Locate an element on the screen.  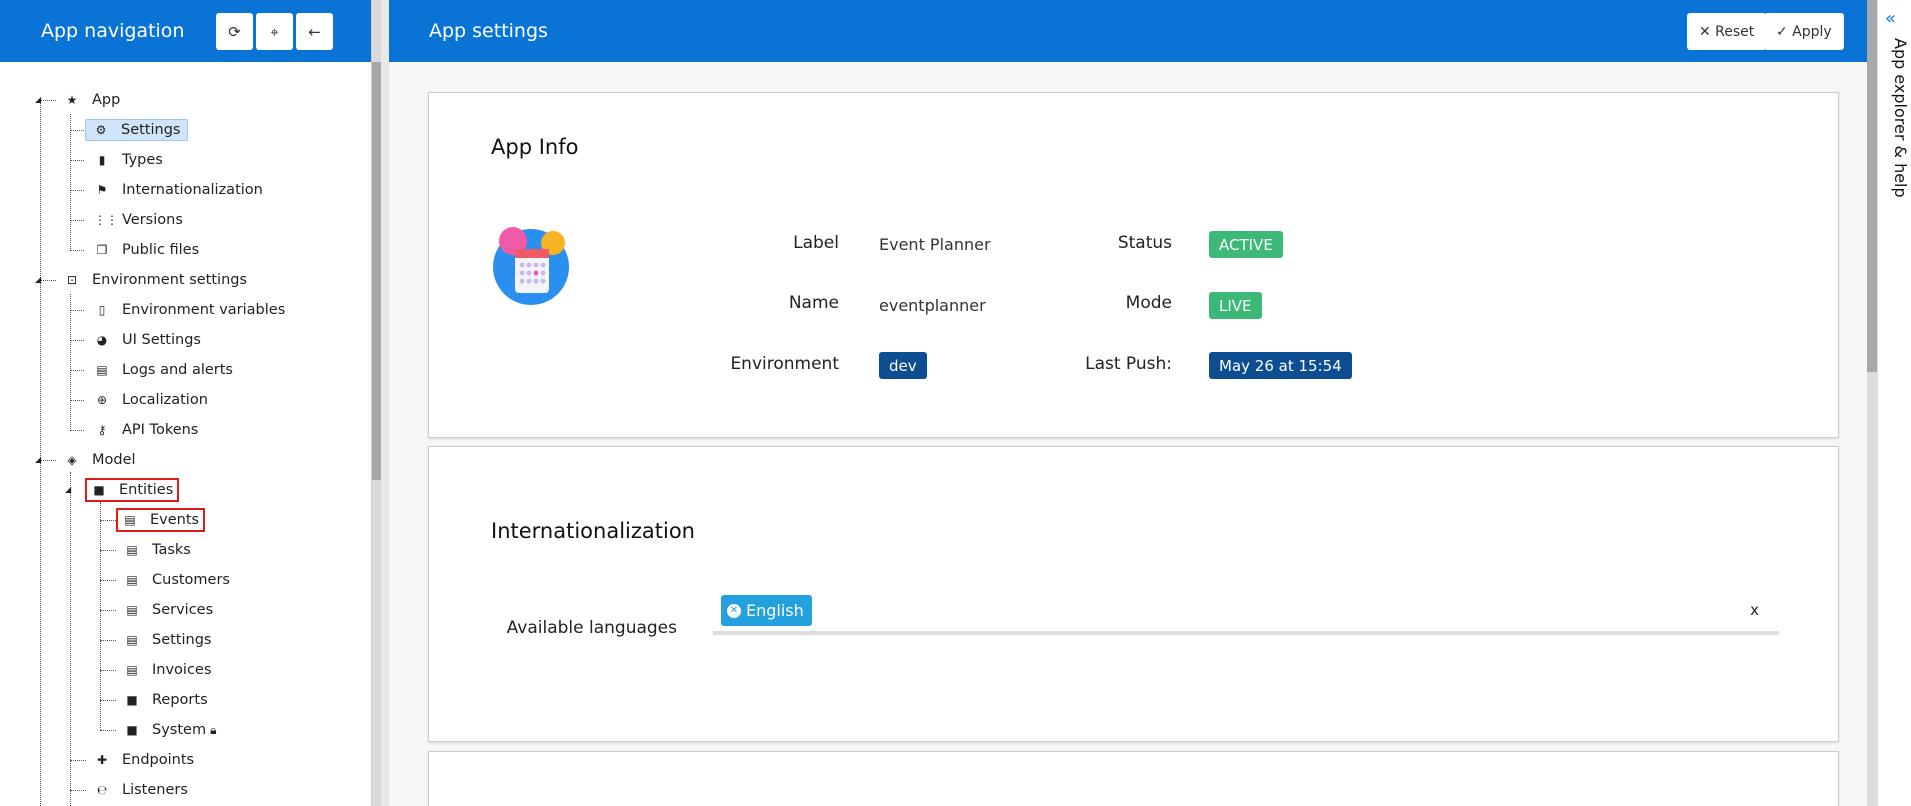
locate-button: ⌖ is located at coordinates (274, 31).